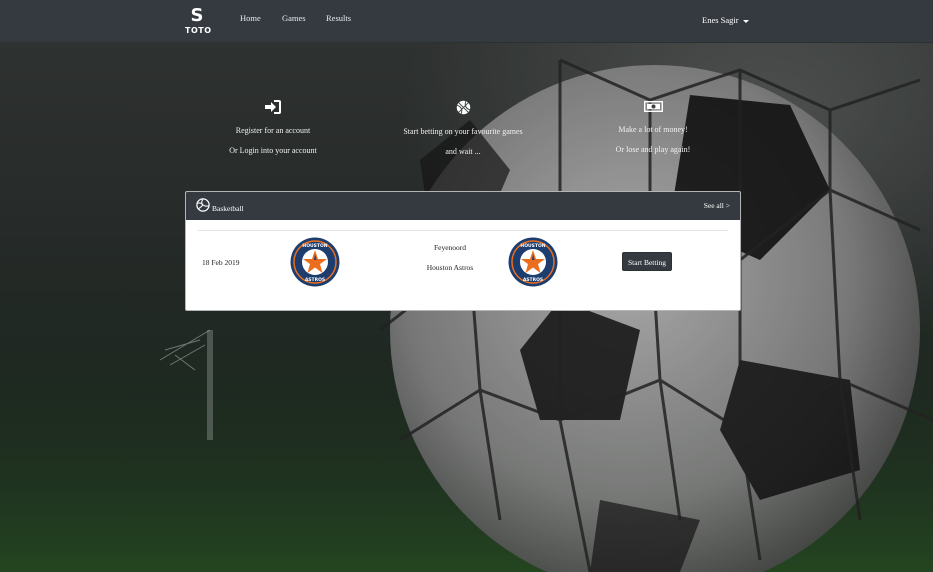 The image size is (933, 572). What do you see at coordinates (198, 30) in the screenshot?
I see `logo-text: TOTO` at bounding box center [198, 30].